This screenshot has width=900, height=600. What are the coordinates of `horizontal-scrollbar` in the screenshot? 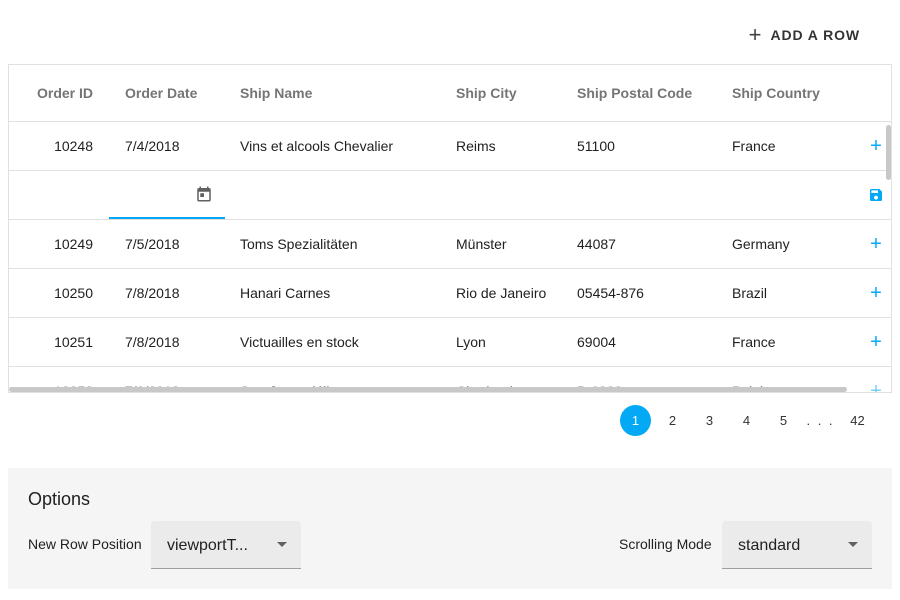 It's located at (428, 389).